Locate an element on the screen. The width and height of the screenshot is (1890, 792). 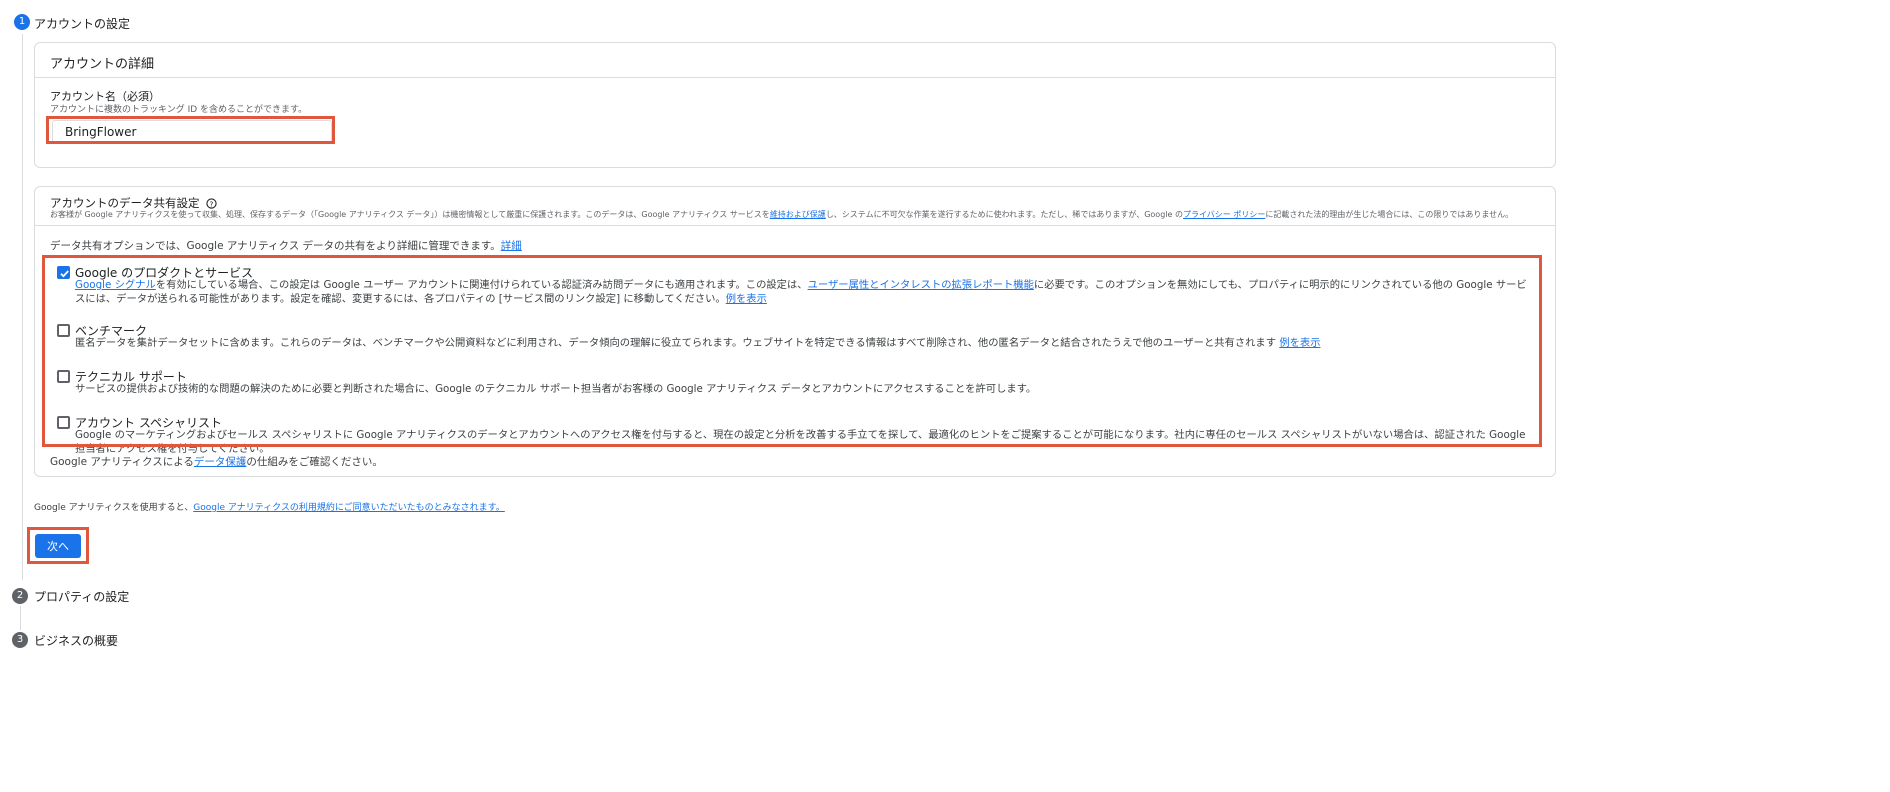
data-protection-link: データ保護 is located at coordinates (220, 462).